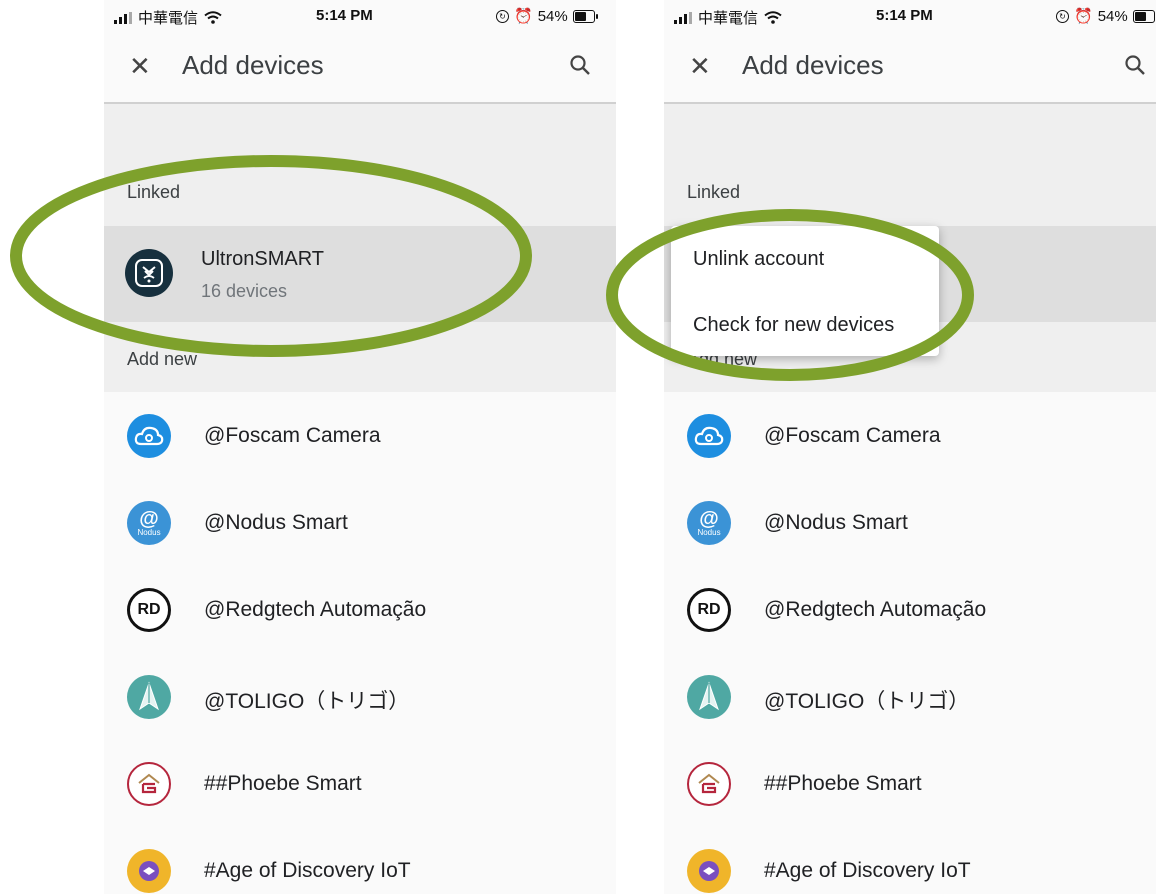 Image resolution: width=1156 pixels, height=894 pixels. What do you see at coordinates (262, 259) in the screenshot?
I see `linked-account-name: UltronSMART` at bounding box center [262, 259].